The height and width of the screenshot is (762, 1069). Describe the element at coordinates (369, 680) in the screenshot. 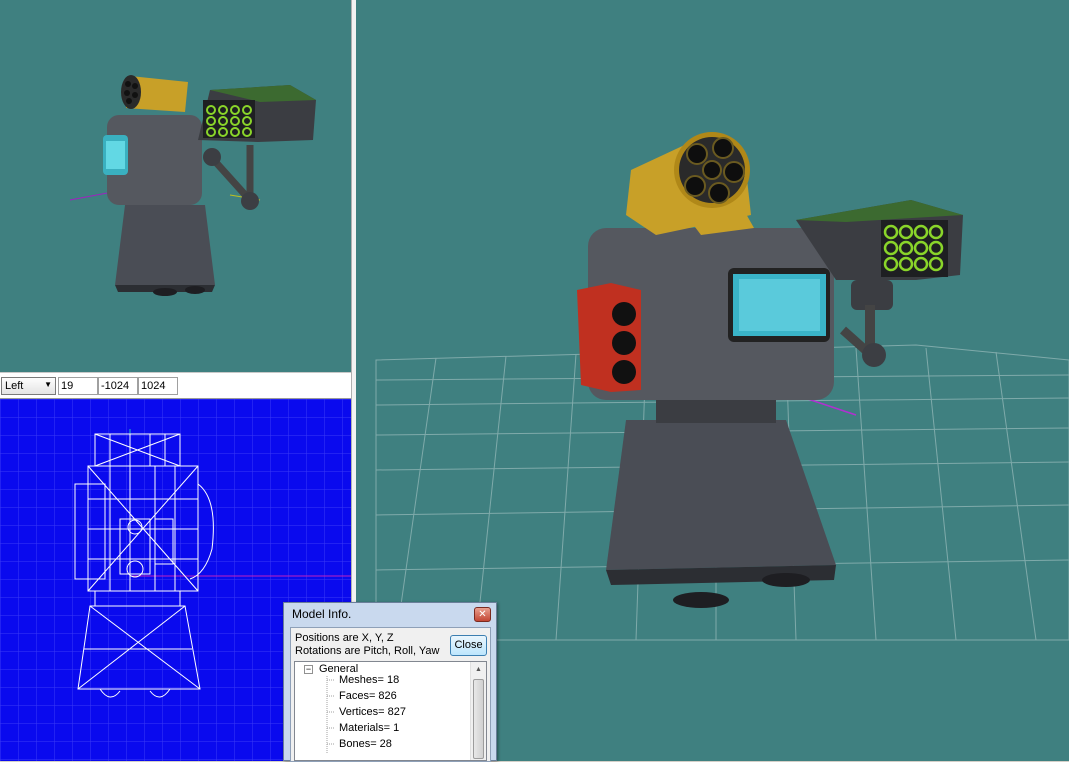

I see `tree-item-meshes: Meshes= 18` at that location.